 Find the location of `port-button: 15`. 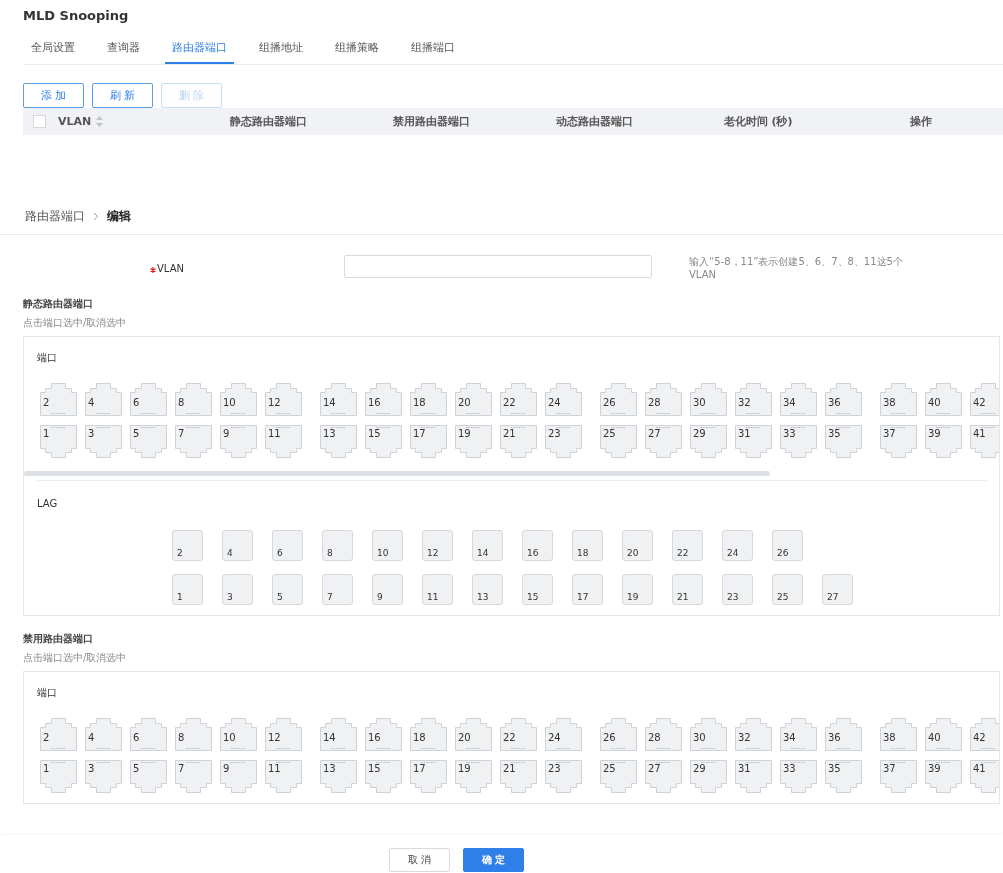

port-button: 15 is located at coordinates (383, 776).